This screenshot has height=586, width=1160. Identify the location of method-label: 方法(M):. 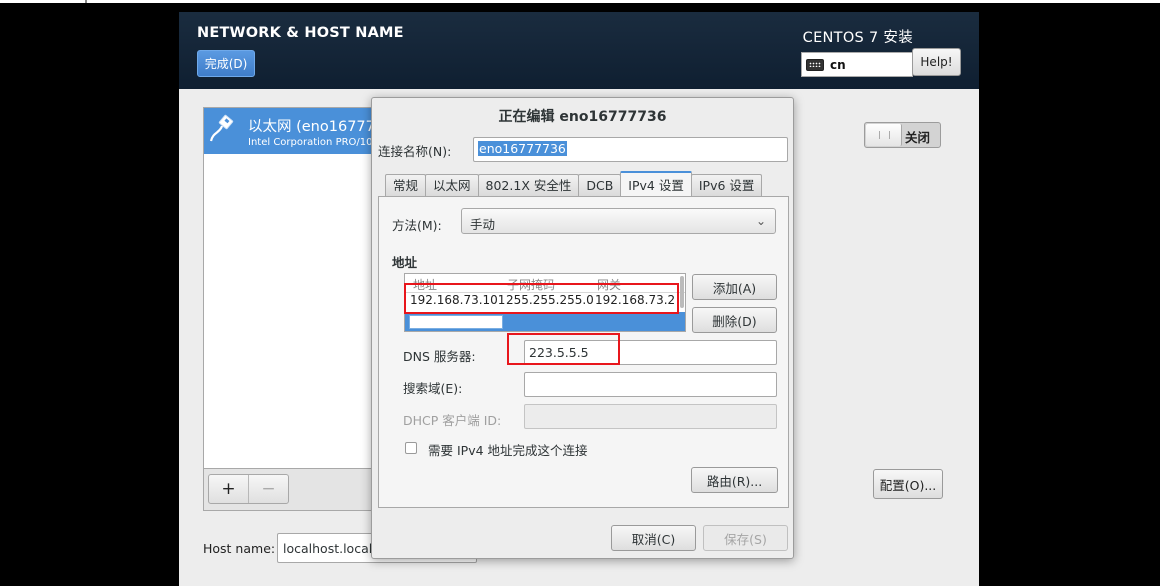
(417, 225).